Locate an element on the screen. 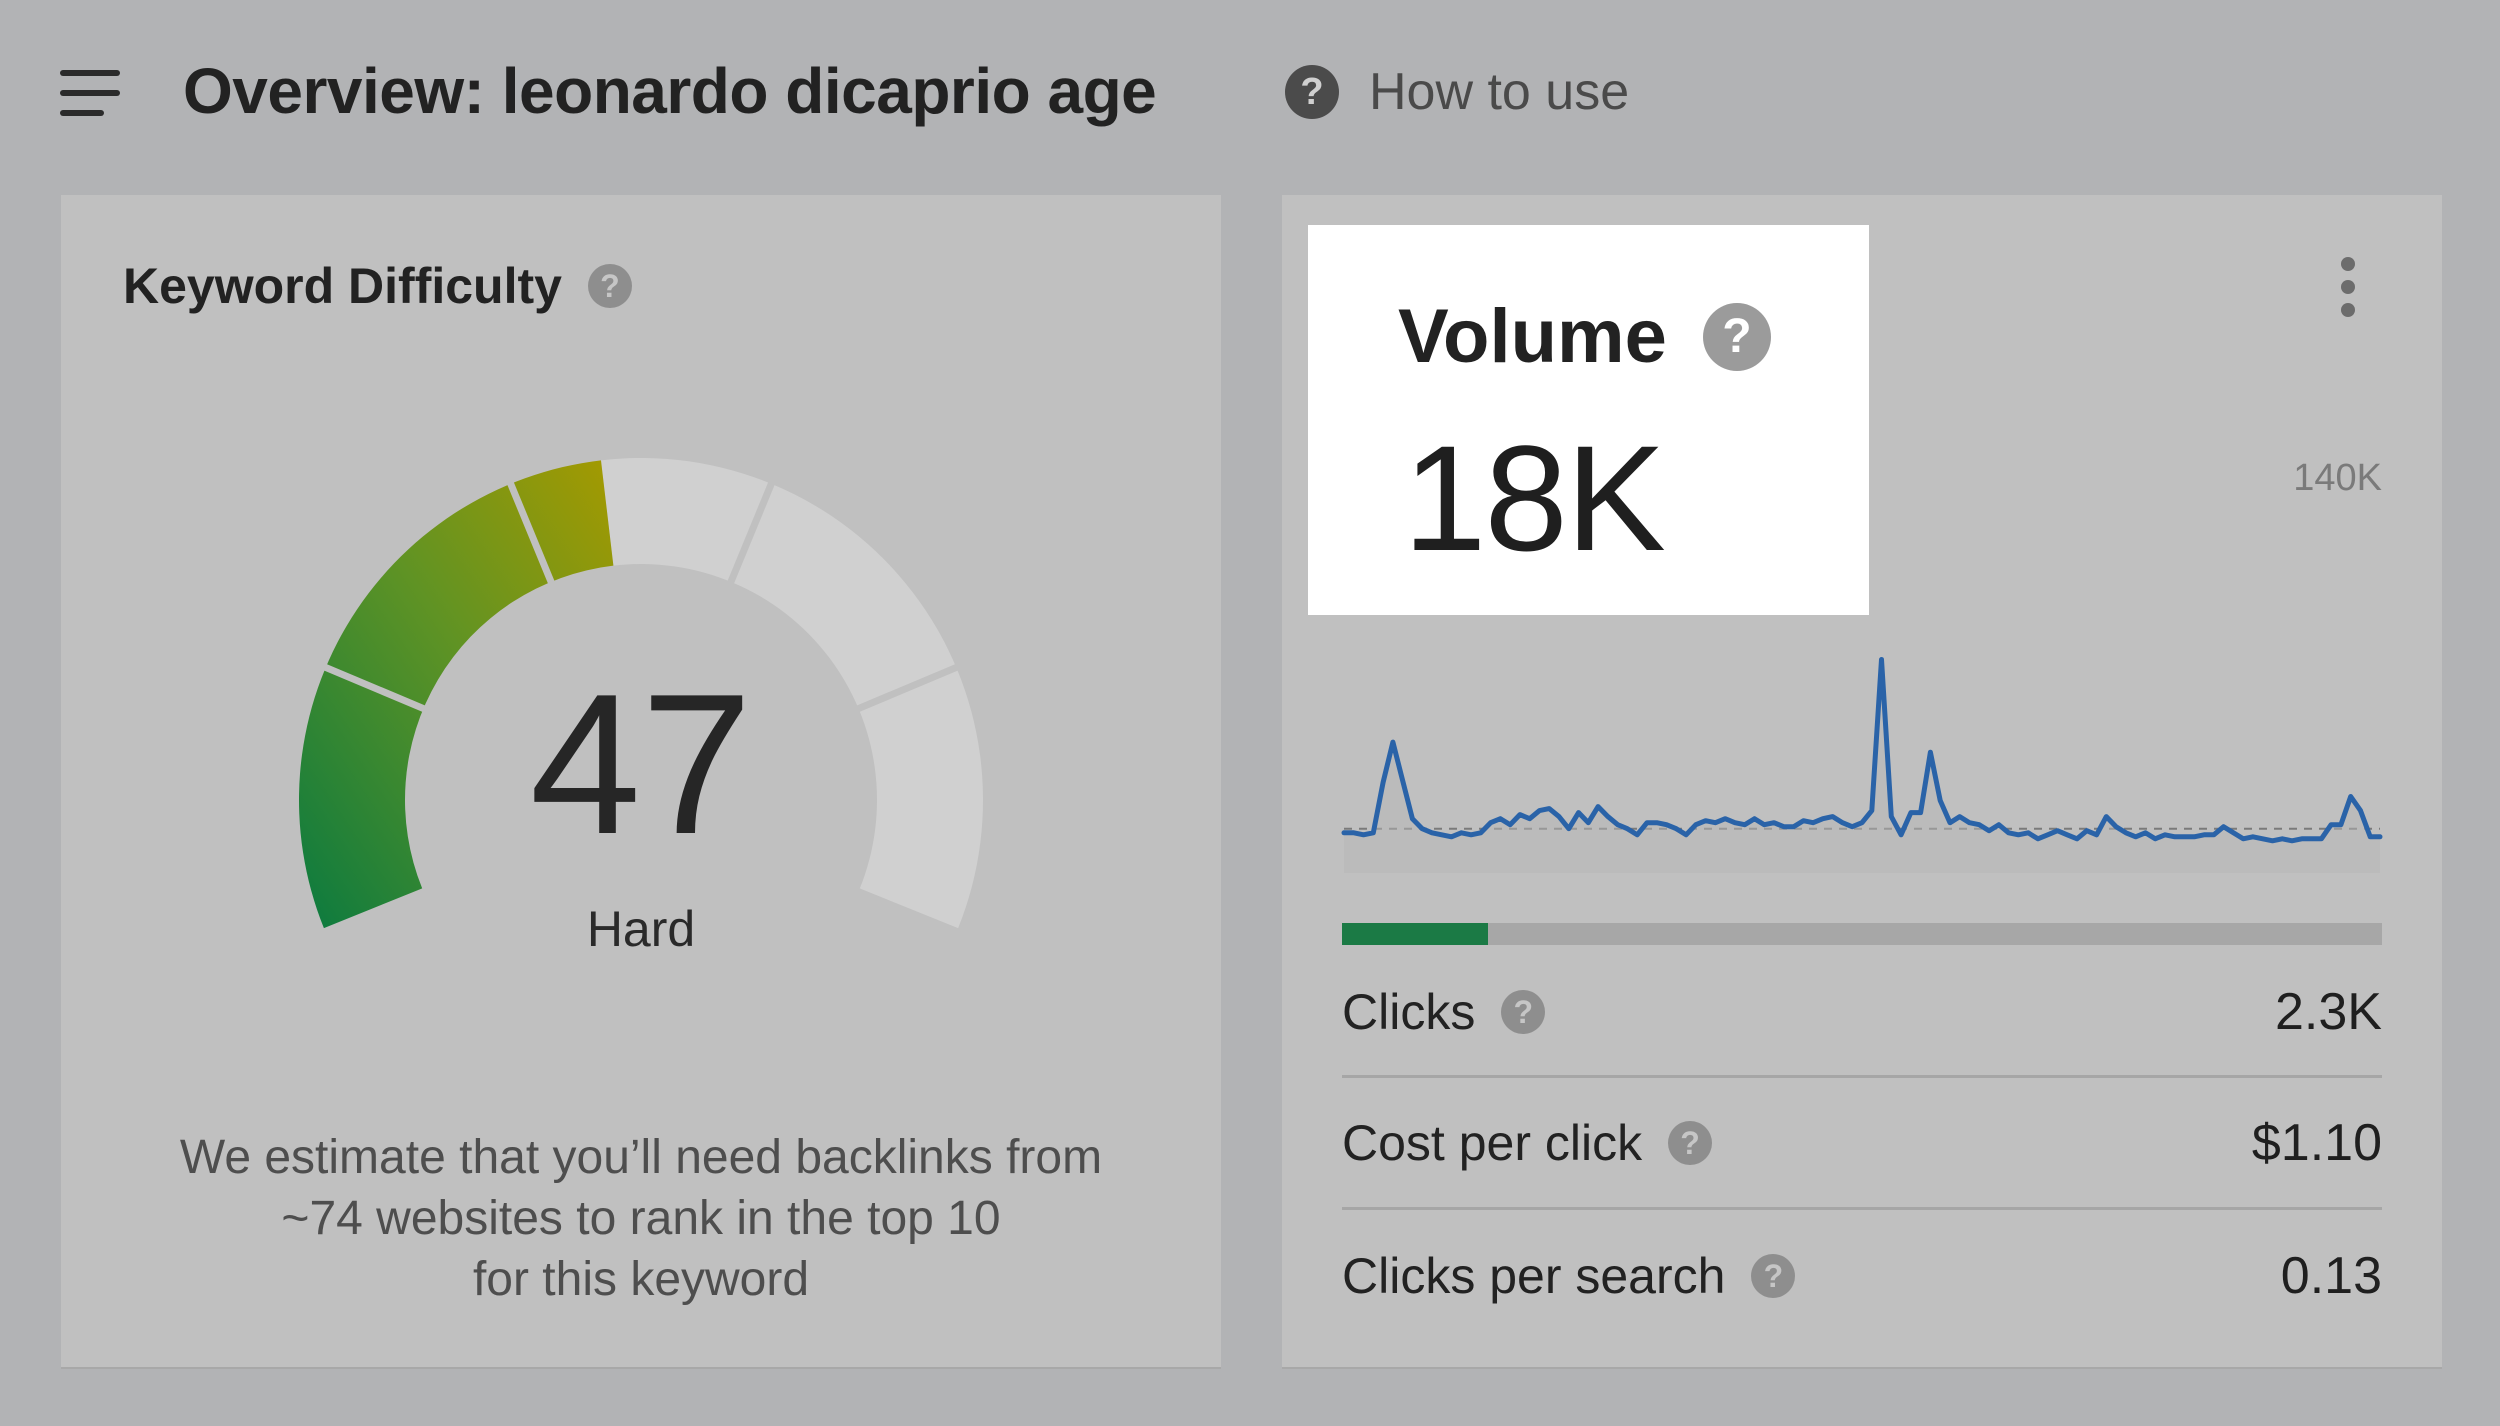 The image size is (2500, 1426). chart-axis-max-label: 140K is located at coordinates (2337, 478).